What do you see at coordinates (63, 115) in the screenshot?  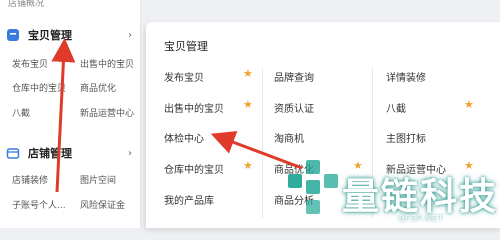 I see `arrow-to-goods-menu` at bounding box center [63, 115].